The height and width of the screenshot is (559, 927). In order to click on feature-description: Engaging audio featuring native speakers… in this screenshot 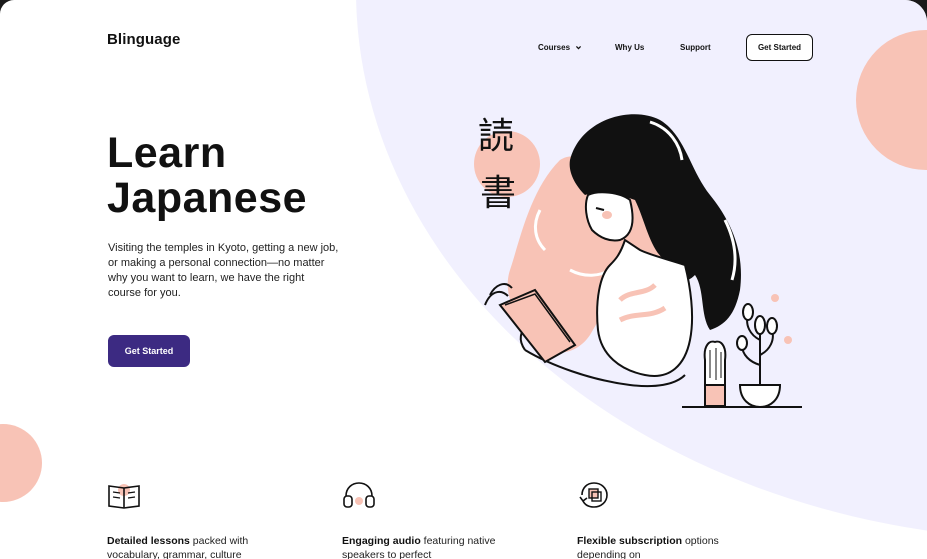, I will do `click(437, 546)`.